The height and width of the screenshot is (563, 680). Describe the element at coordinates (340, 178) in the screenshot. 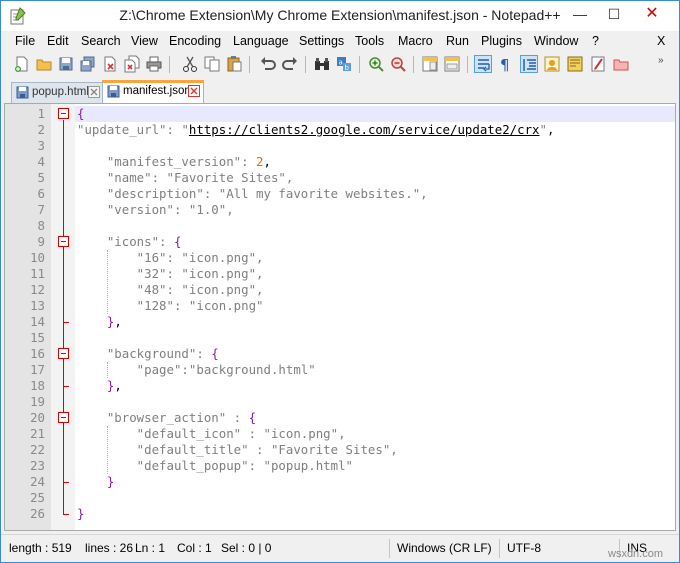

I see `code-line: 5 "name": "Favorite Sites",` at that location.